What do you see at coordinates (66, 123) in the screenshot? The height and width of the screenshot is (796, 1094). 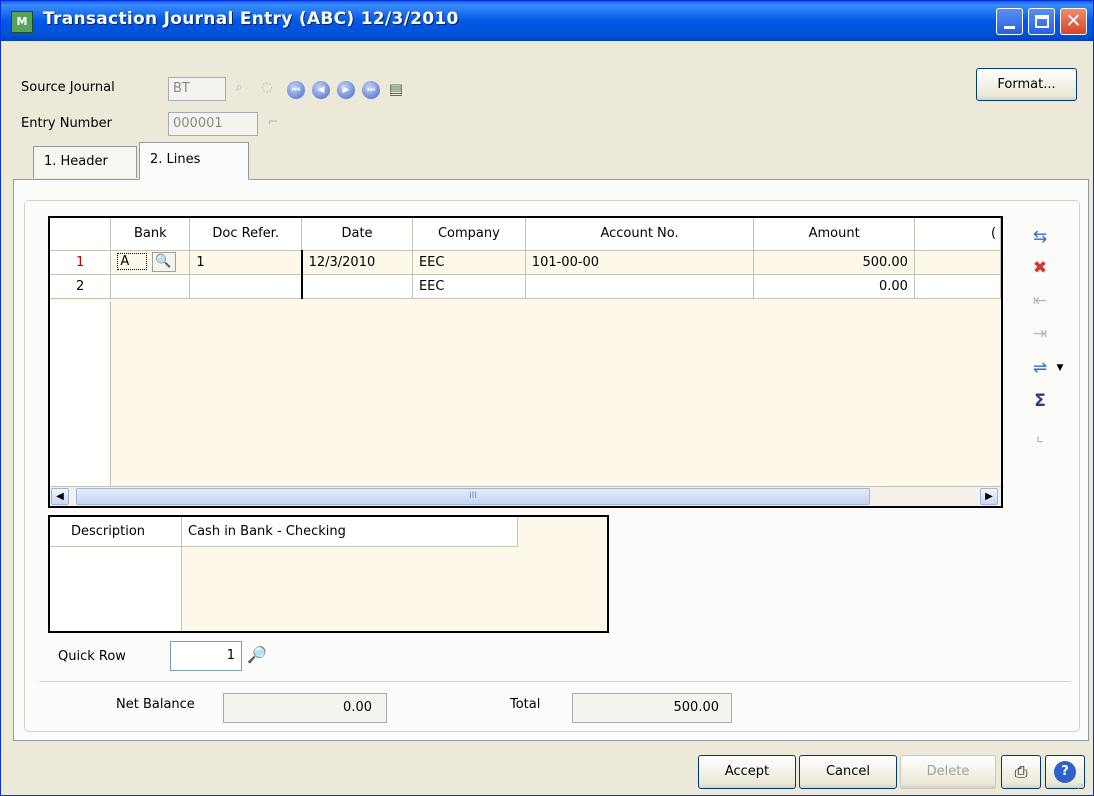 I see `entry-number-label: Entry Number` at bounding box center [66, 123].